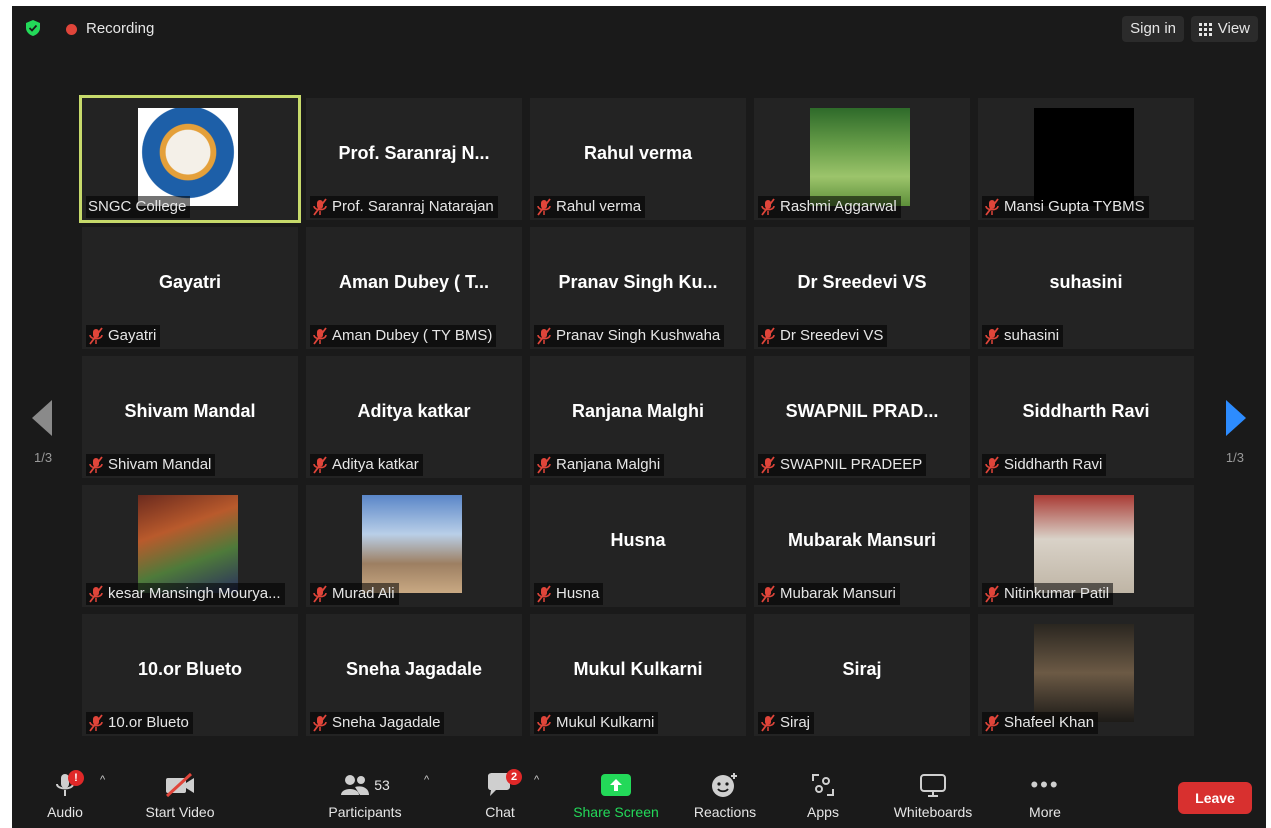 This screenshot has height=828, width=1271. I want to click on participant-name-text: Husna, so click(578, 593).